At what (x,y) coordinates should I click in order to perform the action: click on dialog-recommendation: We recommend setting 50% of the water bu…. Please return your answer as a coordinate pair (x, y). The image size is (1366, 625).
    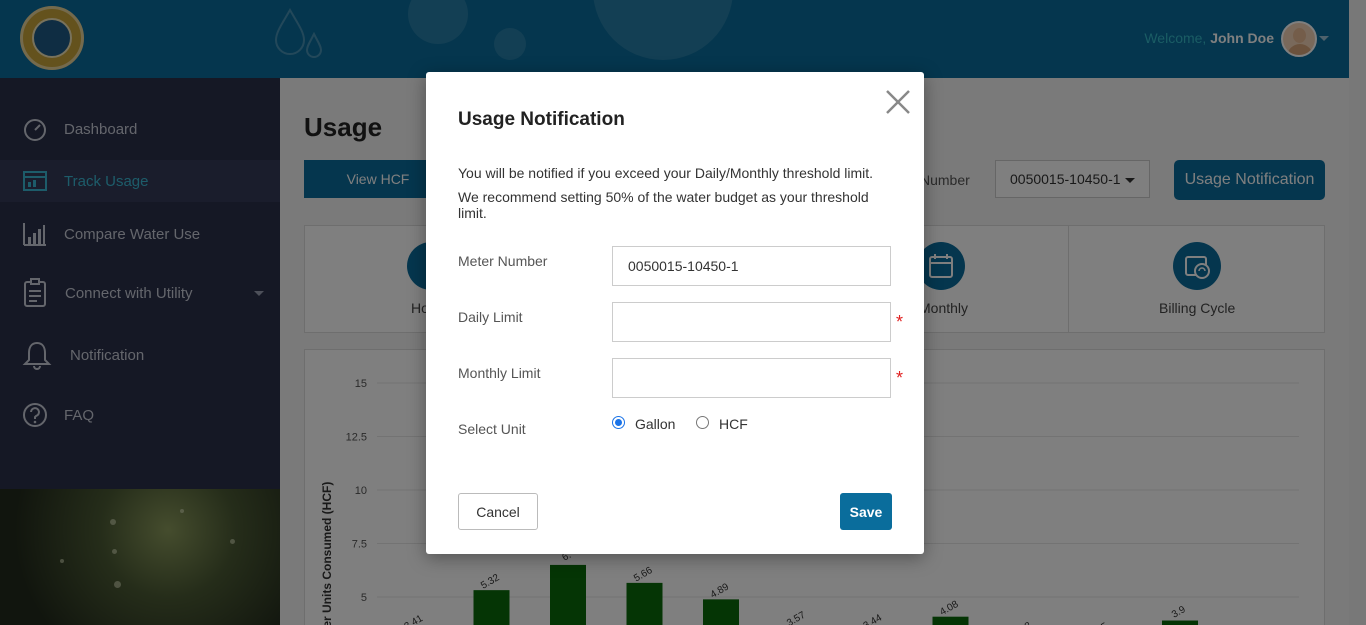
    Looking at the image, I should click on (663, 205).